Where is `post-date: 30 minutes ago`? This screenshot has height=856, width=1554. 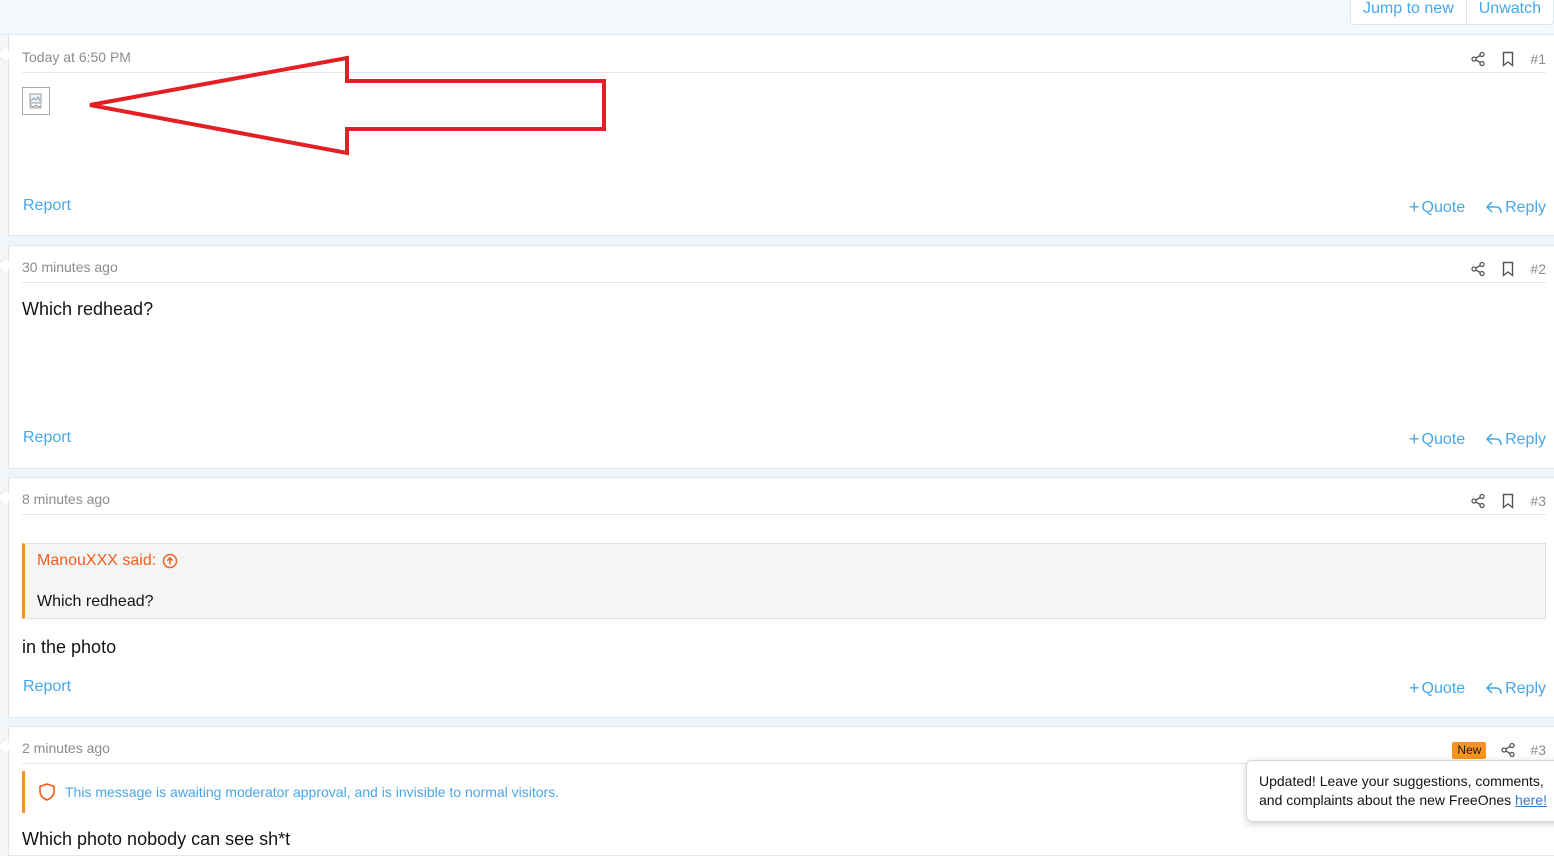 post-date: 30 minutes ago is located at coordinates (70, 267).